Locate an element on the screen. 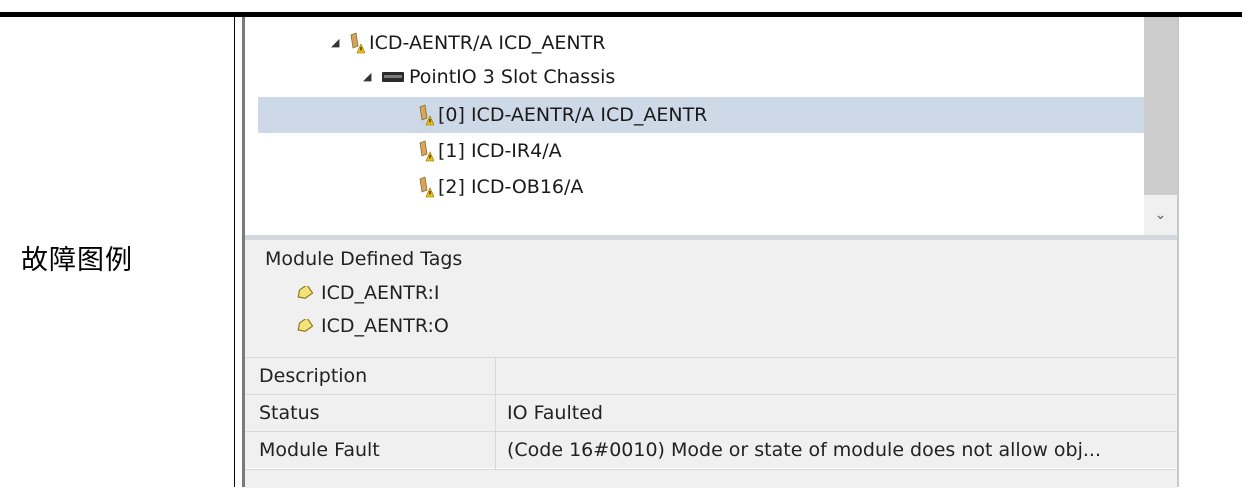 This screenshot has height=488, width=1242. tree-item-label: ICD-AENTR/A ICD_AENTR is located at coordinates (487, 43).